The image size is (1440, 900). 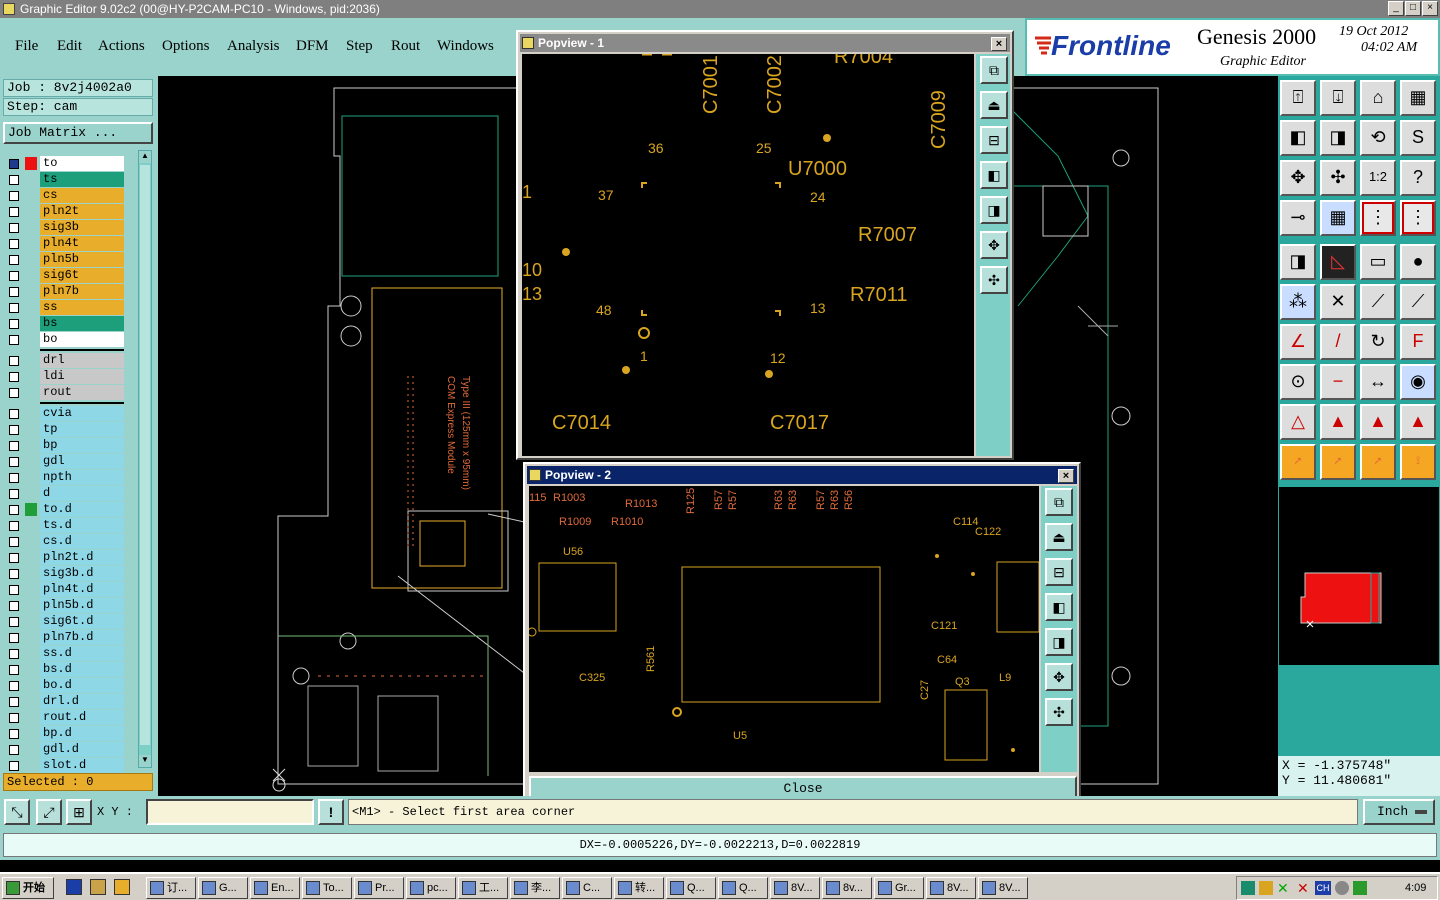 What do you see at coordinates (1418, 342) in the screenshot?
I see `text-tool-icon: F` at bounding box center [1418, 342].